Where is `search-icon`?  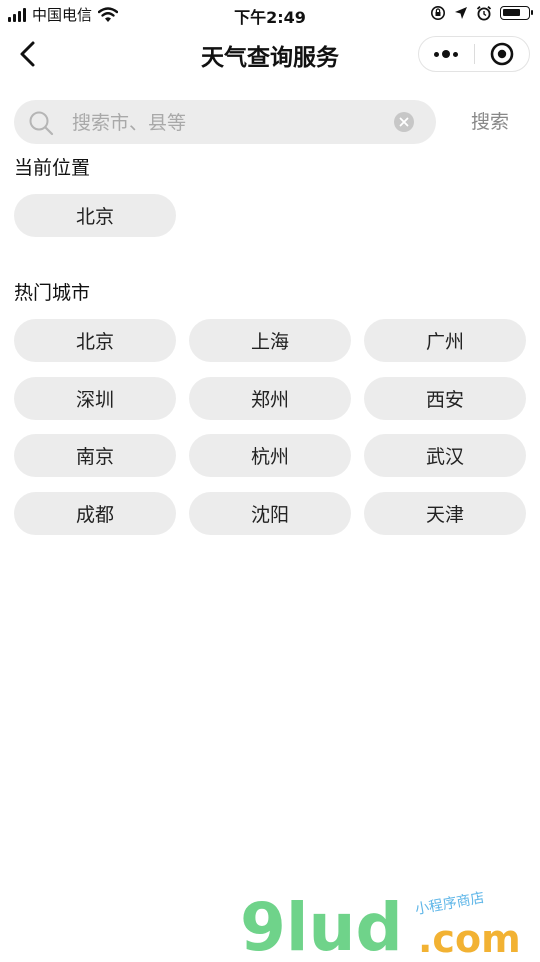 search-icon is located at coordinates (41, 123).